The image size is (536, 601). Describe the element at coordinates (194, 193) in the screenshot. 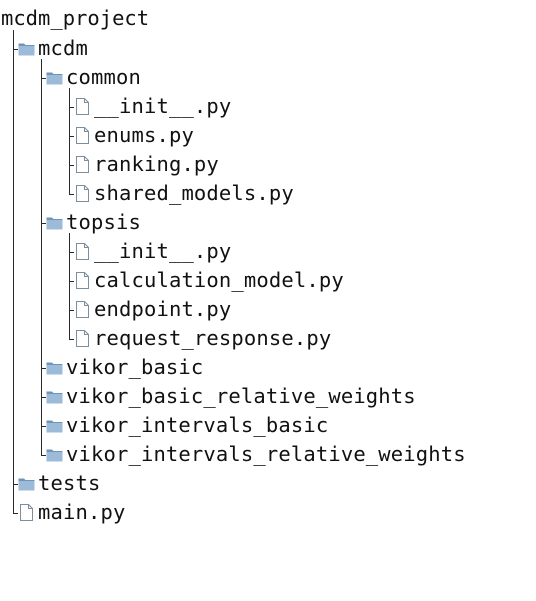

I see `file-label: shared_models.py` at that location.